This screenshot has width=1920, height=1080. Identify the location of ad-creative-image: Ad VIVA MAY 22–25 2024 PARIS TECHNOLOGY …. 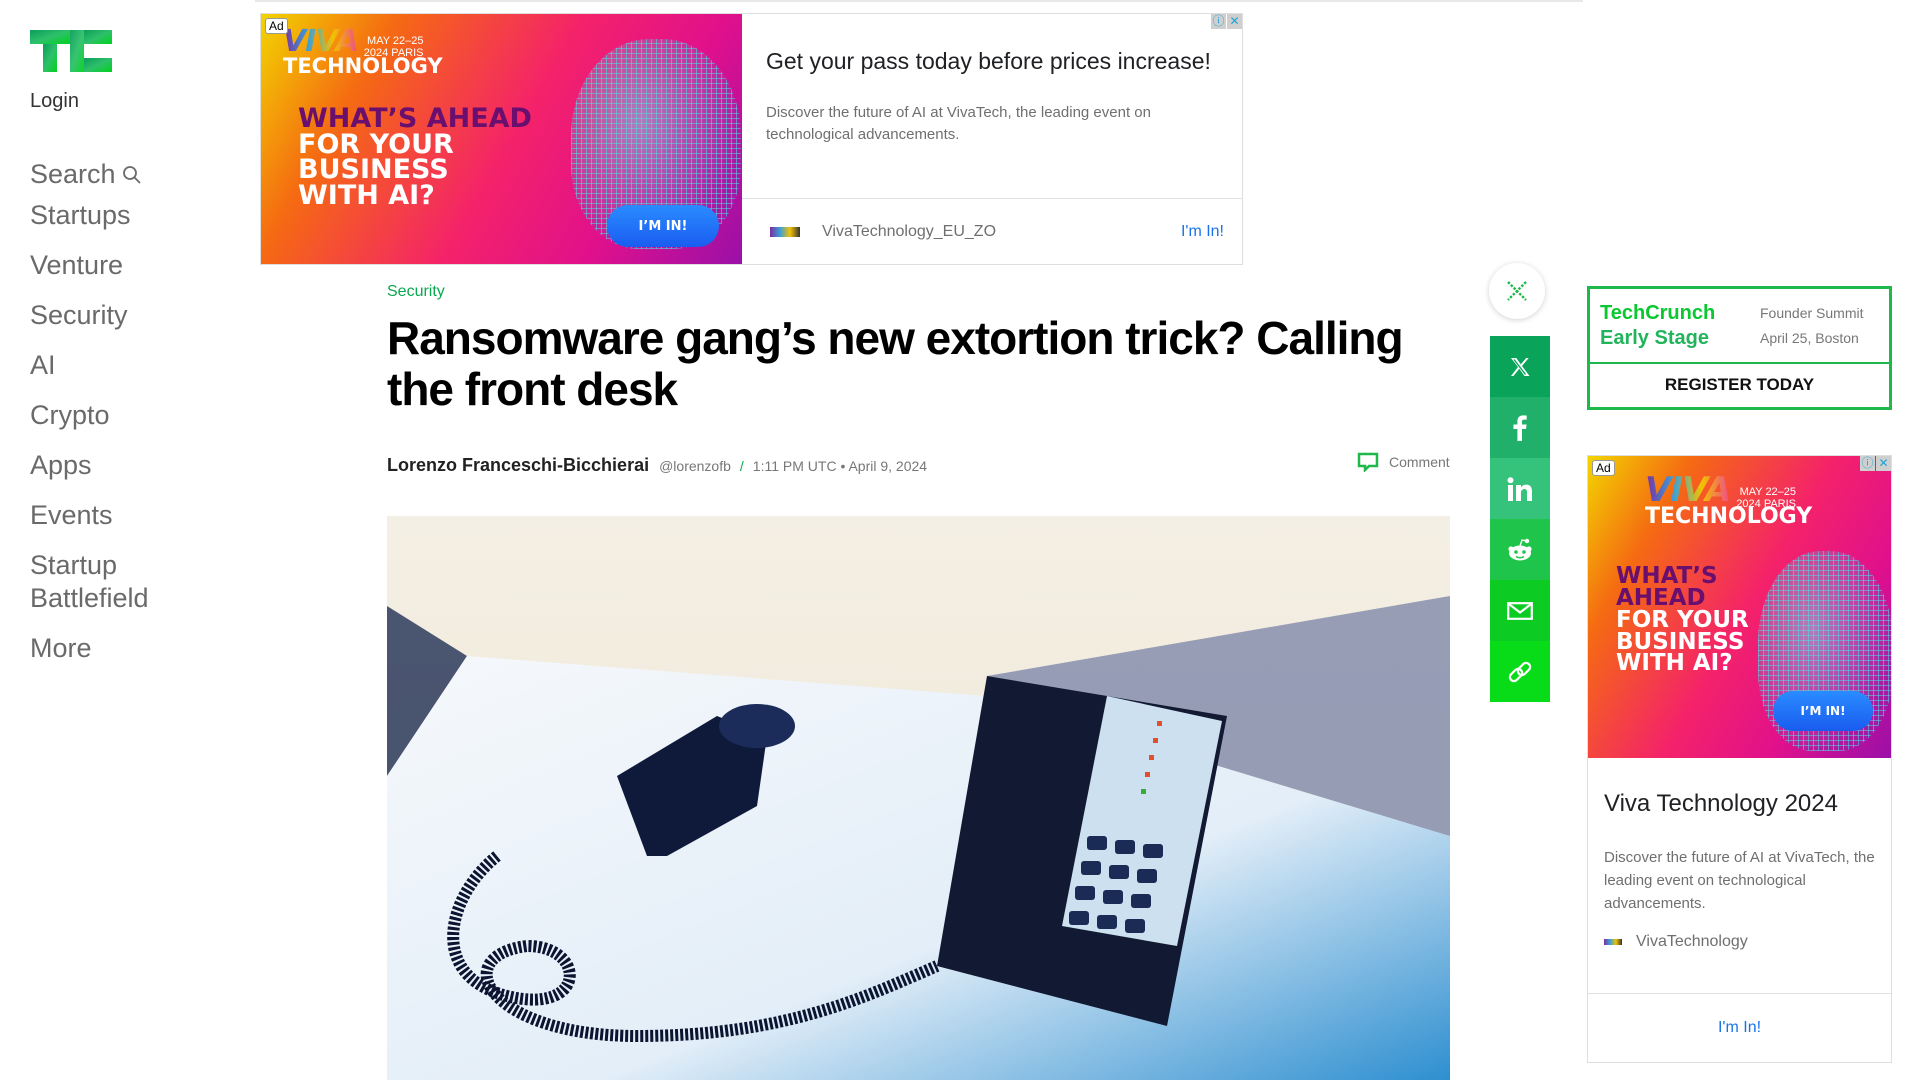
(501, 139).